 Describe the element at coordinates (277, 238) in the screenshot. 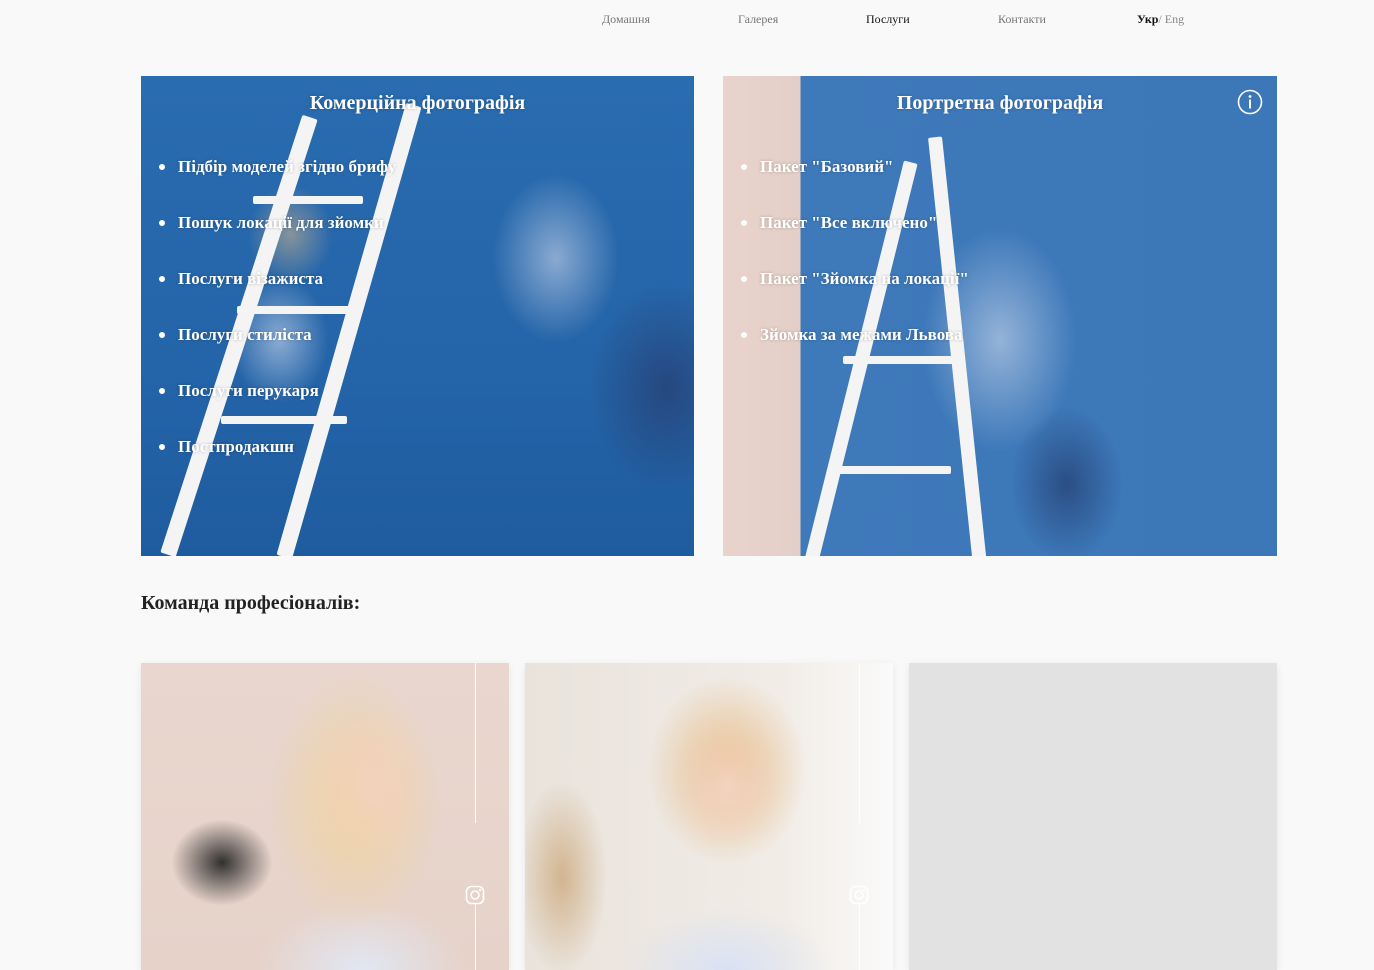

I see `service-item: Пошук локації для зйомки` at that location.